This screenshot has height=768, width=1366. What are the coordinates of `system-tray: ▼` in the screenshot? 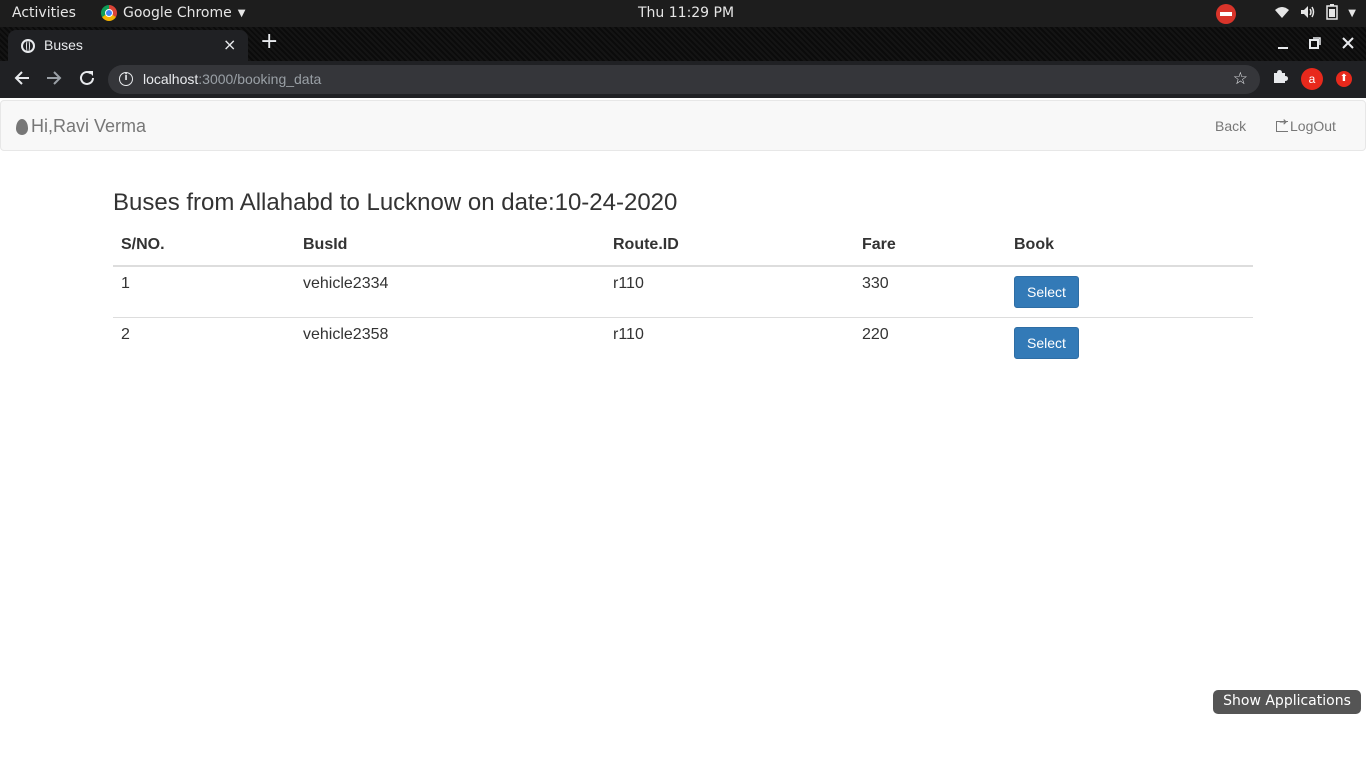 It's located at (1286, 13).